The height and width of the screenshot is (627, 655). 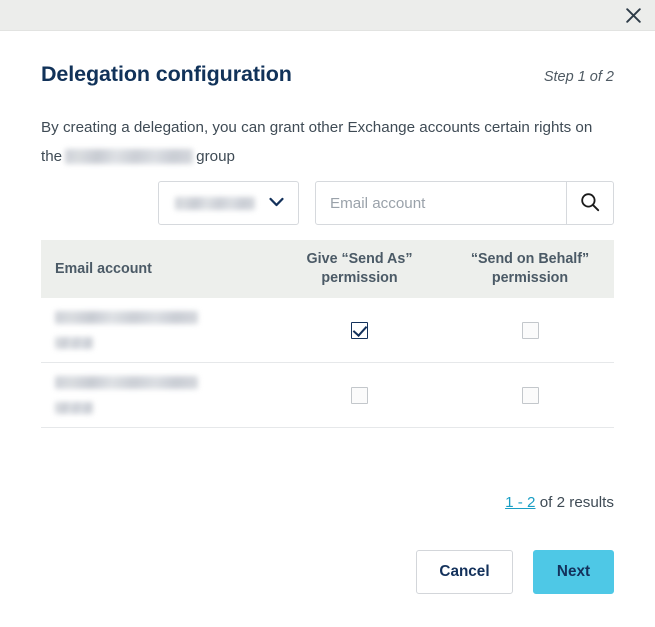 I want to click on pagination: 1 - 2 of 2 results, so click(x=559, y=502).